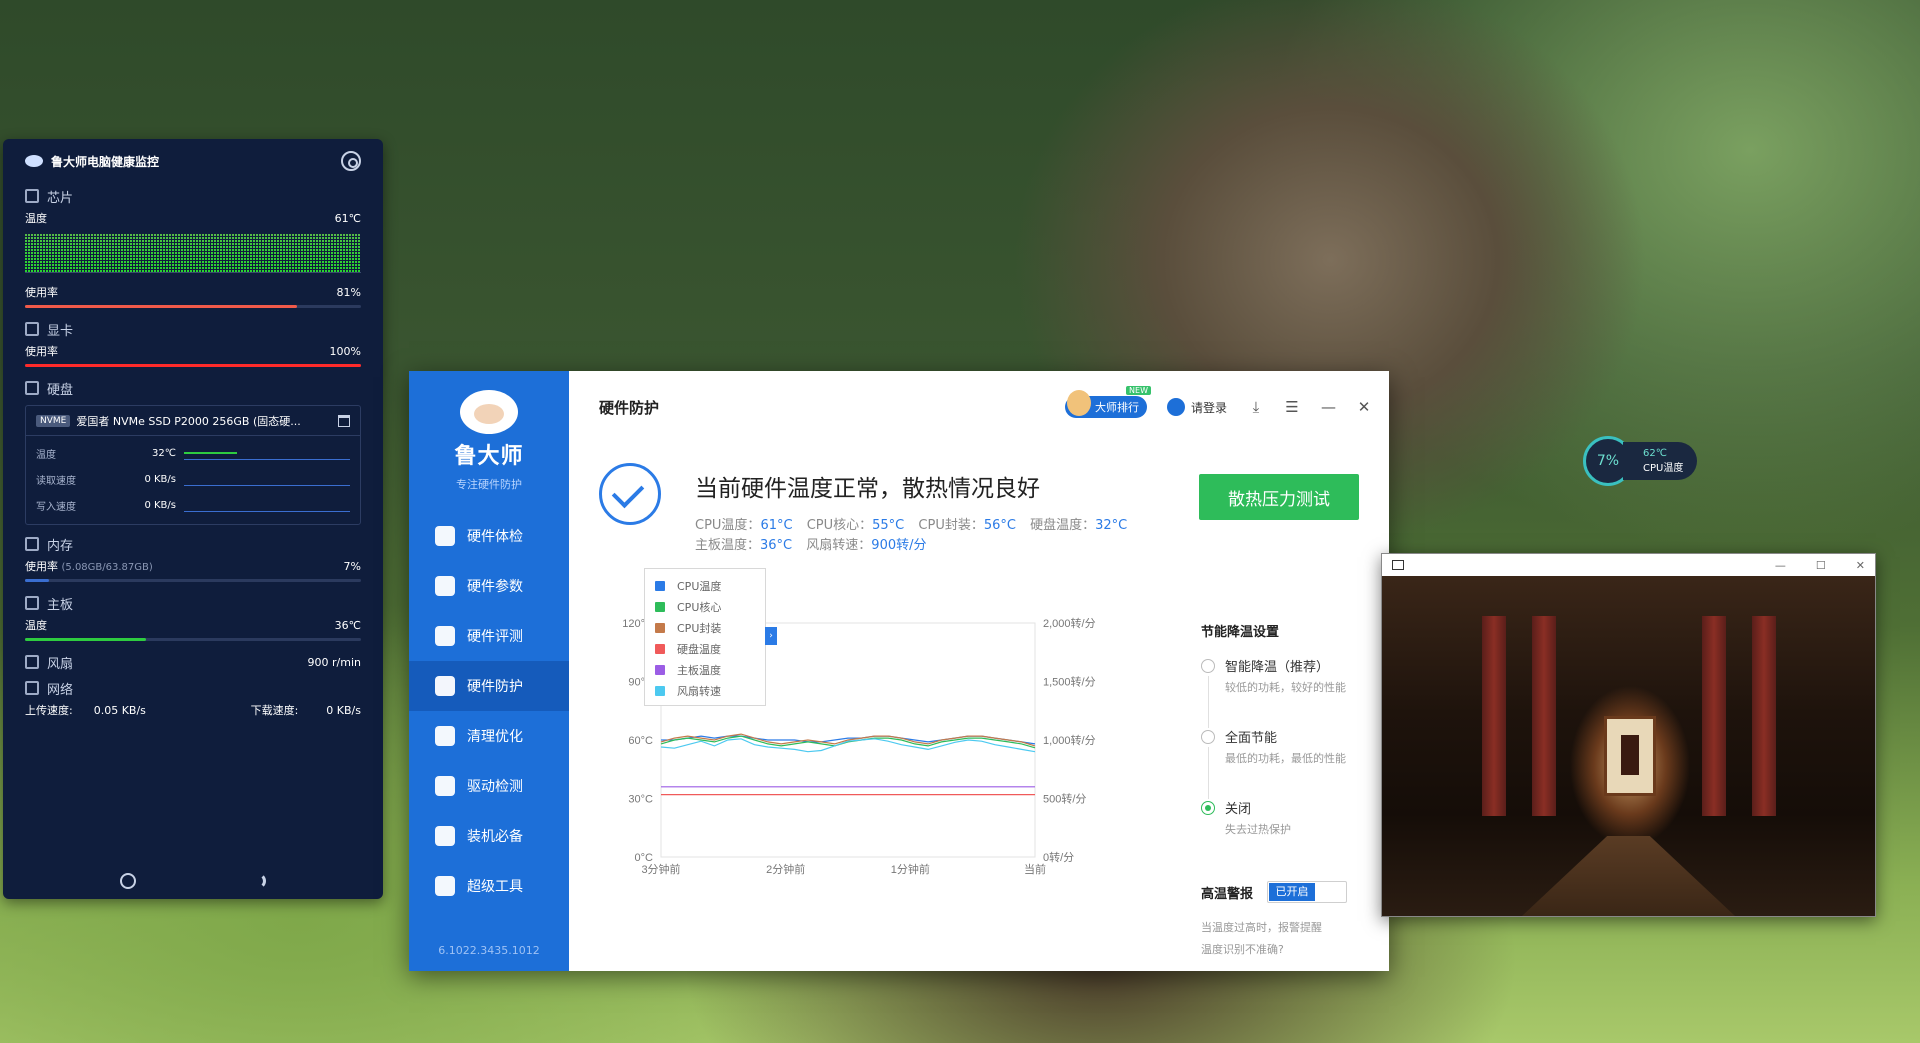  What do you see at coordinates (445, 836) in the screenshot?
I see `apps-icon` at bounding box center [445, 836].